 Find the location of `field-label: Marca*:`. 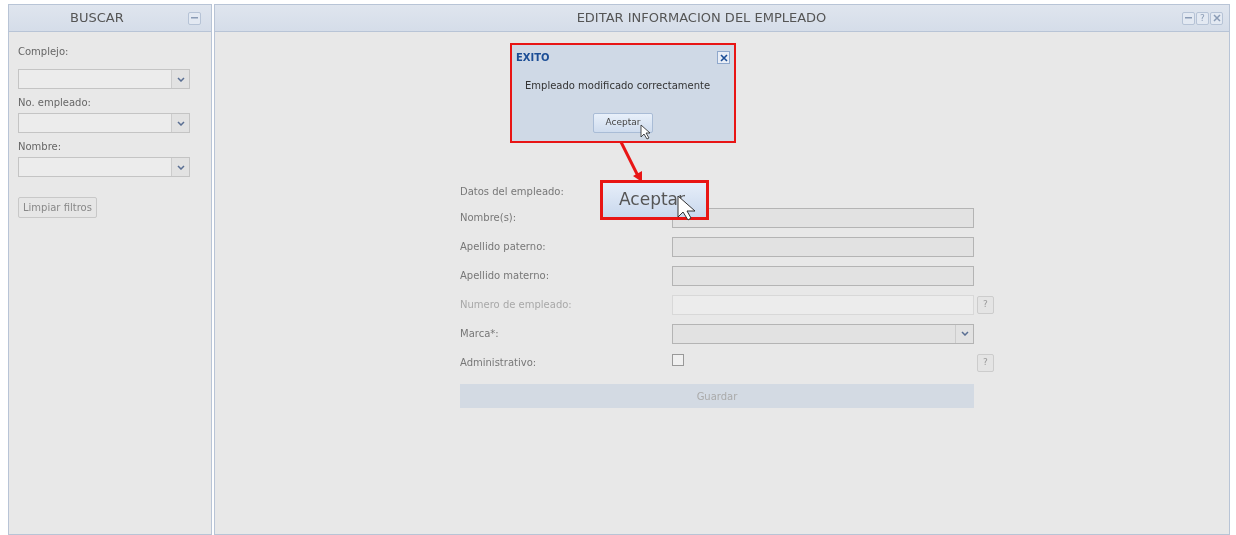

field-label: Marca*: is located at coordinates (479, 333).